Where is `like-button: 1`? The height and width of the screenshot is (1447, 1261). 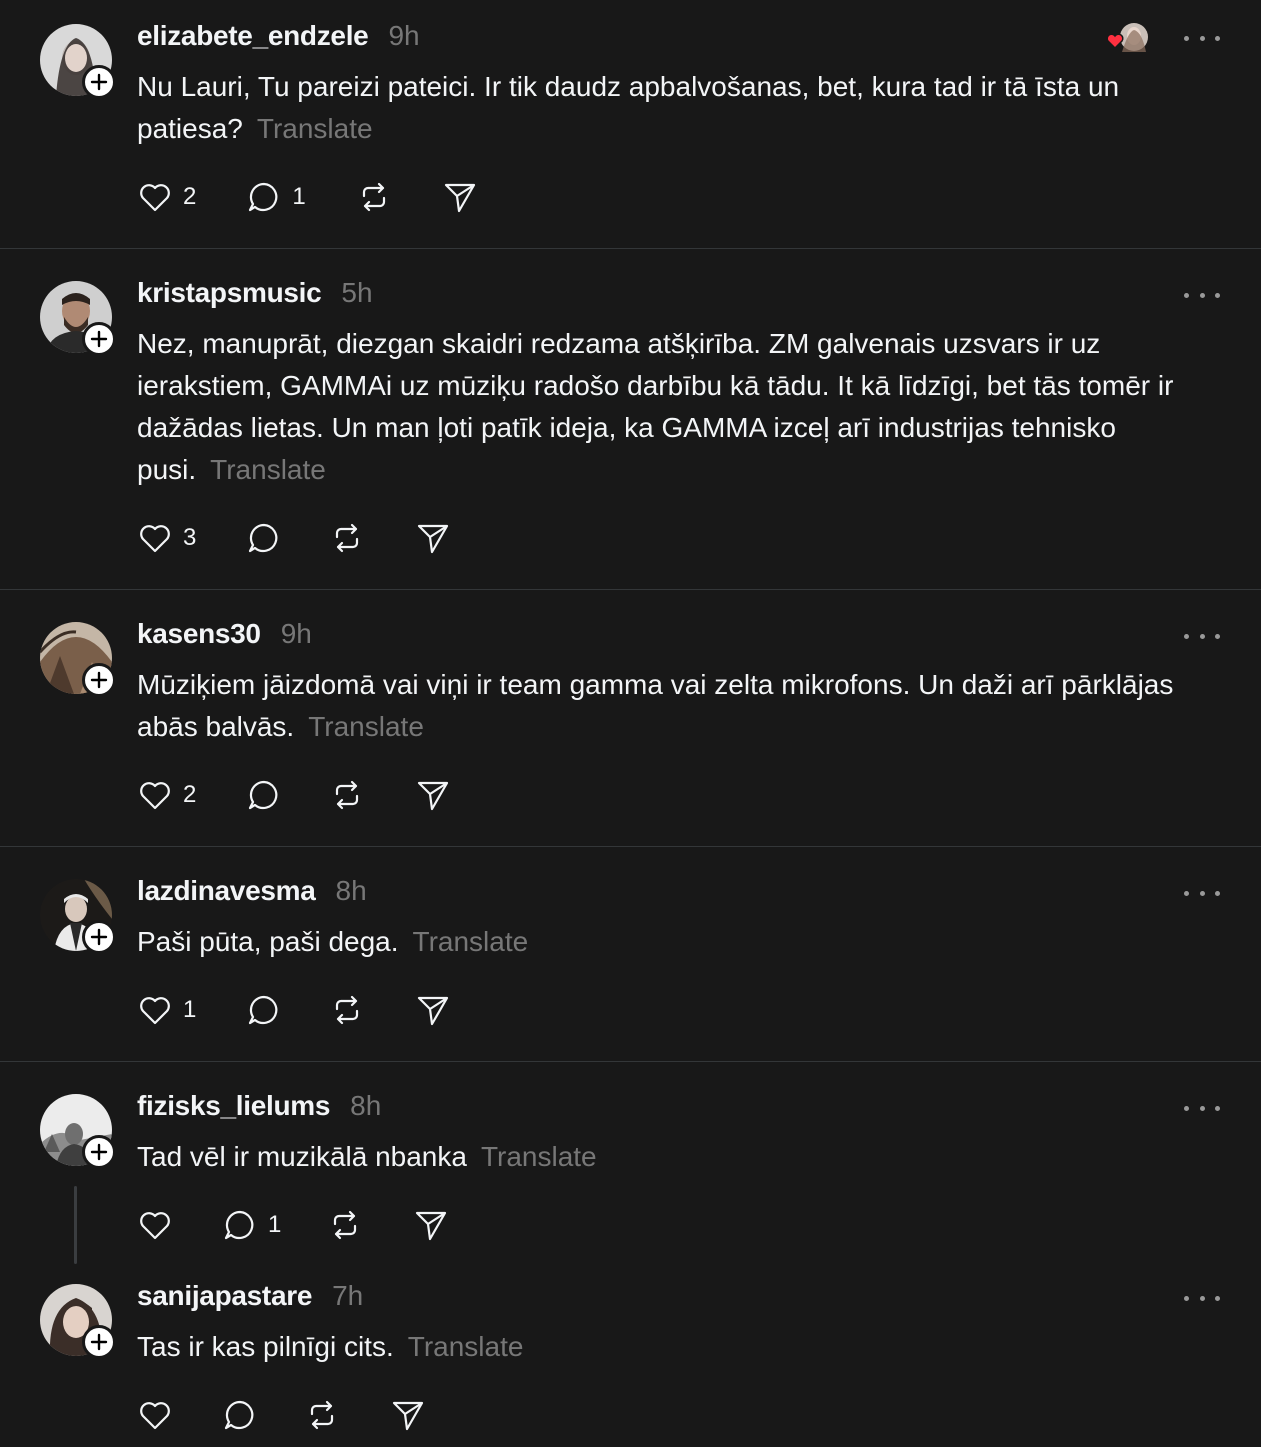
like-button: 1 is located at coordinates (166, 1010).